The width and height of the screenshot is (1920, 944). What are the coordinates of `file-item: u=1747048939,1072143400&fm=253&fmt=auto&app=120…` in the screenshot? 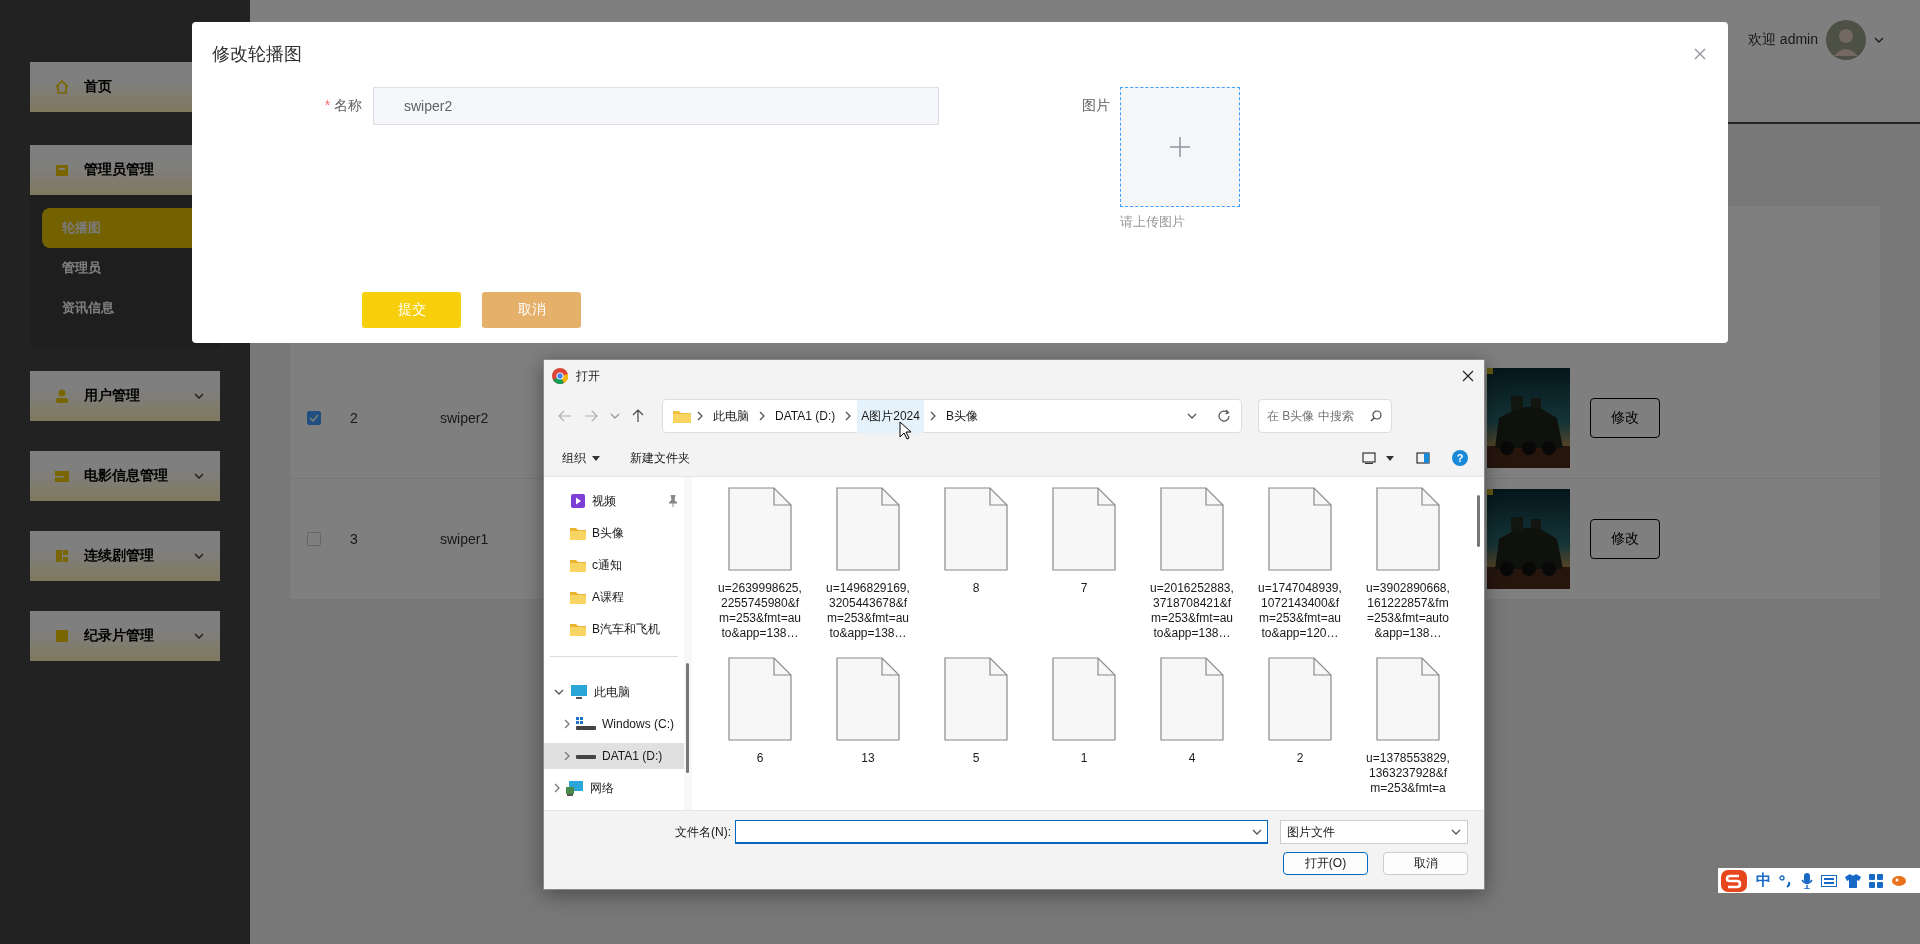 It's located at (1300, 572).